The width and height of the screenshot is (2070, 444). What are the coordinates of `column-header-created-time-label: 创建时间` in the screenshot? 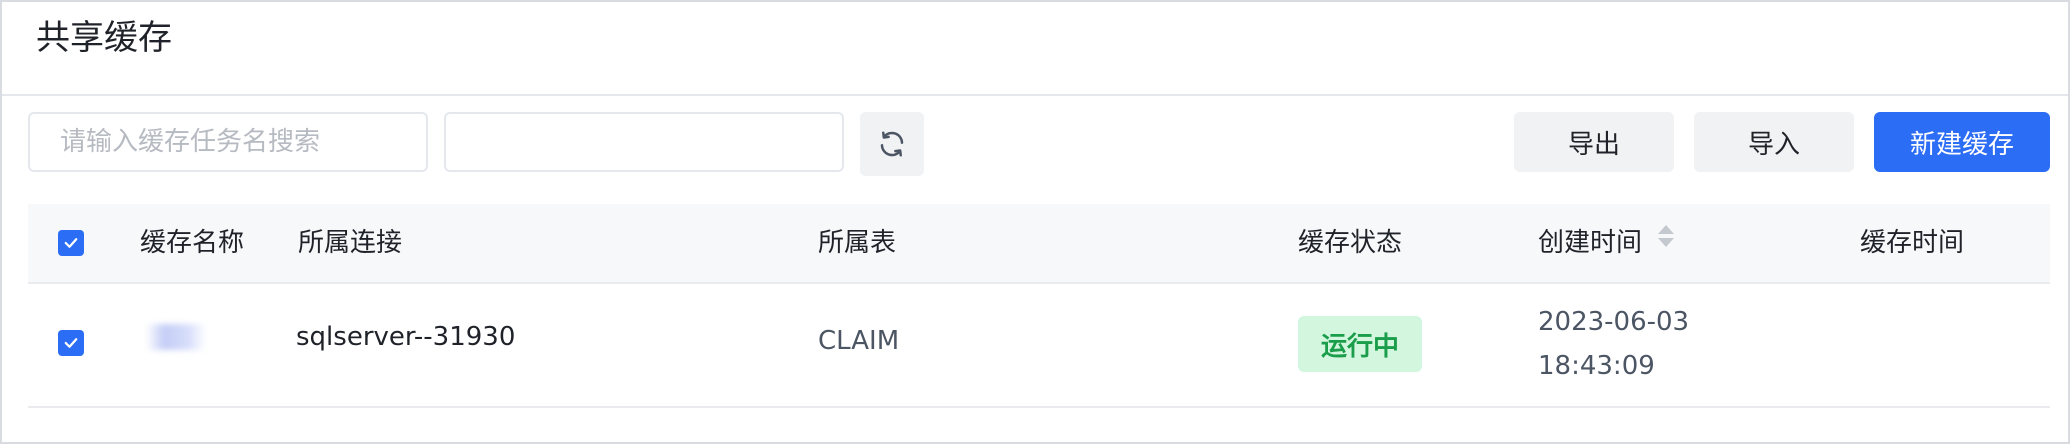 It's located at (1590, 243).